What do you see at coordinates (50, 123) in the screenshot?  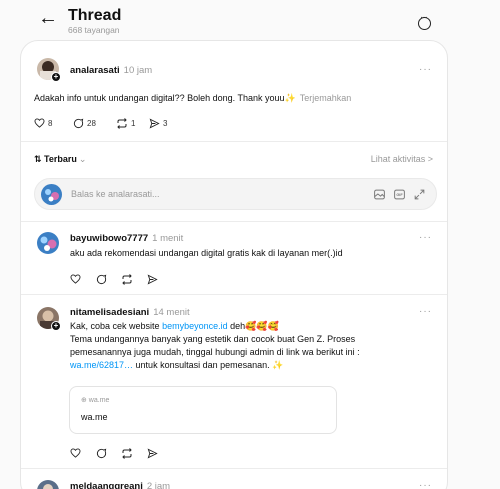 I see `like-count: 8` at bounding box center [50, 123].